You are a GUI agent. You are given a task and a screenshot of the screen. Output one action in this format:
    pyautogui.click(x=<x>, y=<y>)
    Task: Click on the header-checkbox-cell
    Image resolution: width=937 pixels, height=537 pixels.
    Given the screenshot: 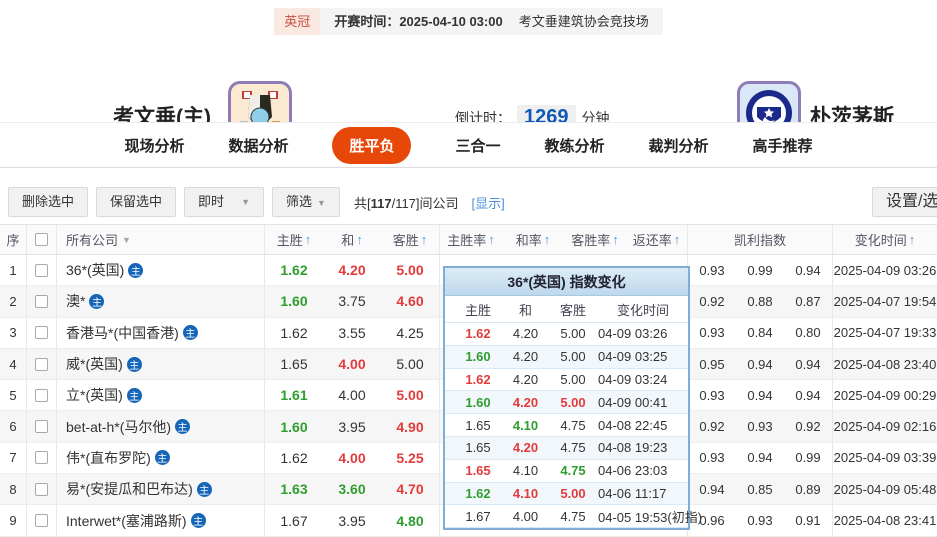 What is the action you would take?
    pyautogui.click(x=42, y=239)
    